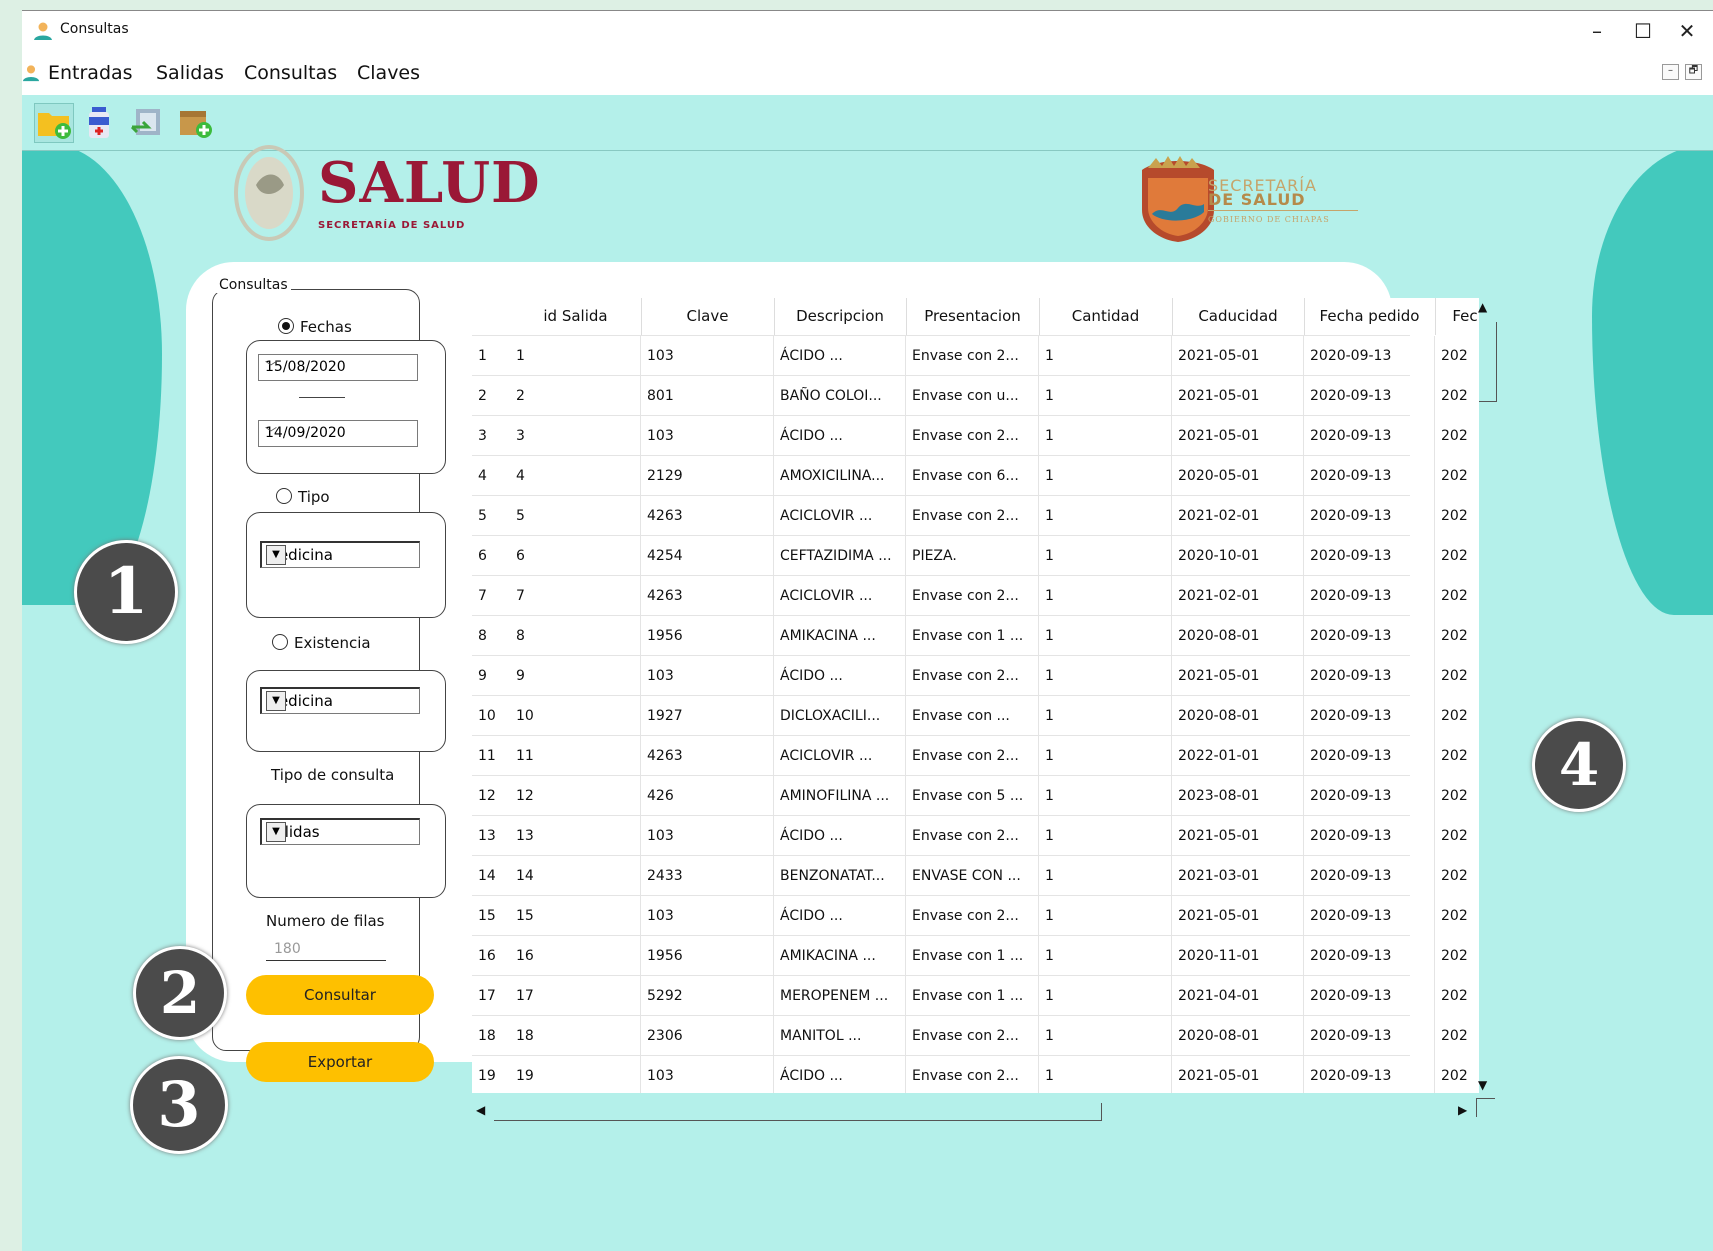 This screenshot has width=1713, height=1251. I want to click on table-cell: 9, so click(575, 676).